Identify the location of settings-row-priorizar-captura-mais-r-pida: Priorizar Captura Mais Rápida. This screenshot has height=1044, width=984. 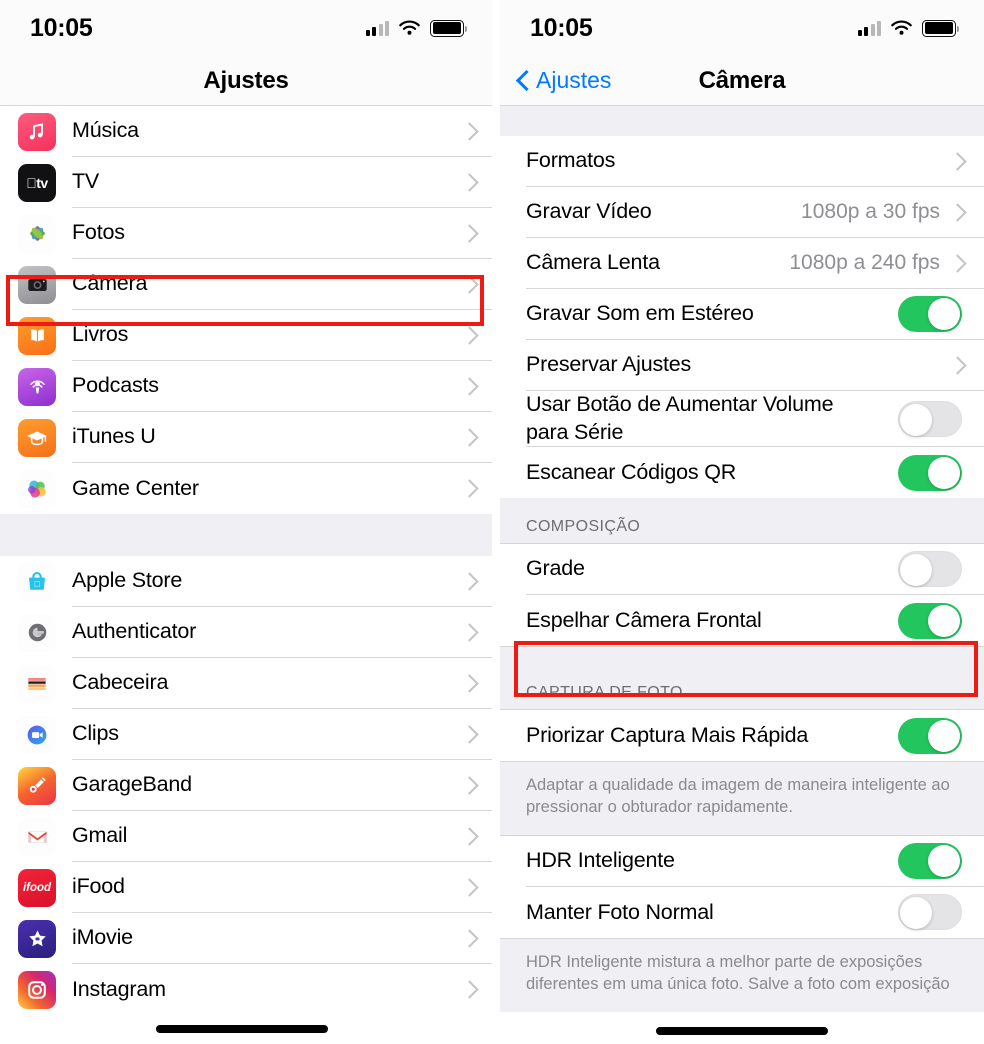
(742, 736).